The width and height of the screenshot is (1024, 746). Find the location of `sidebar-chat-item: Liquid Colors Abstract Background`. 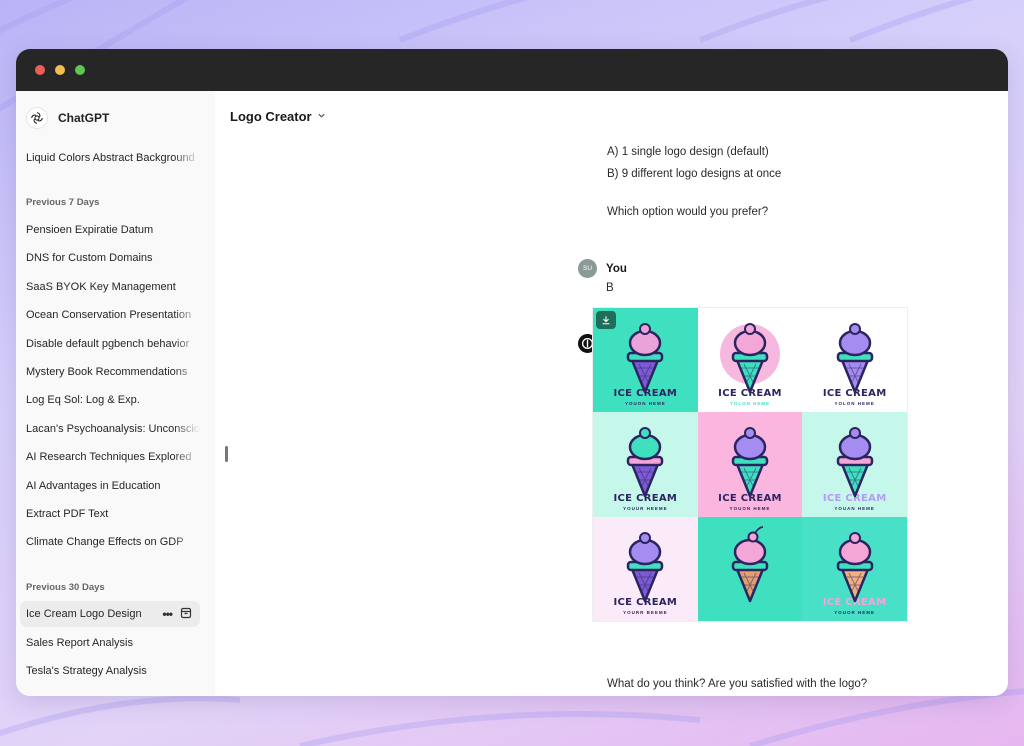

sidebar-chat-item: Liquid Colors Abstract Background is located at coordinates (110, 158).